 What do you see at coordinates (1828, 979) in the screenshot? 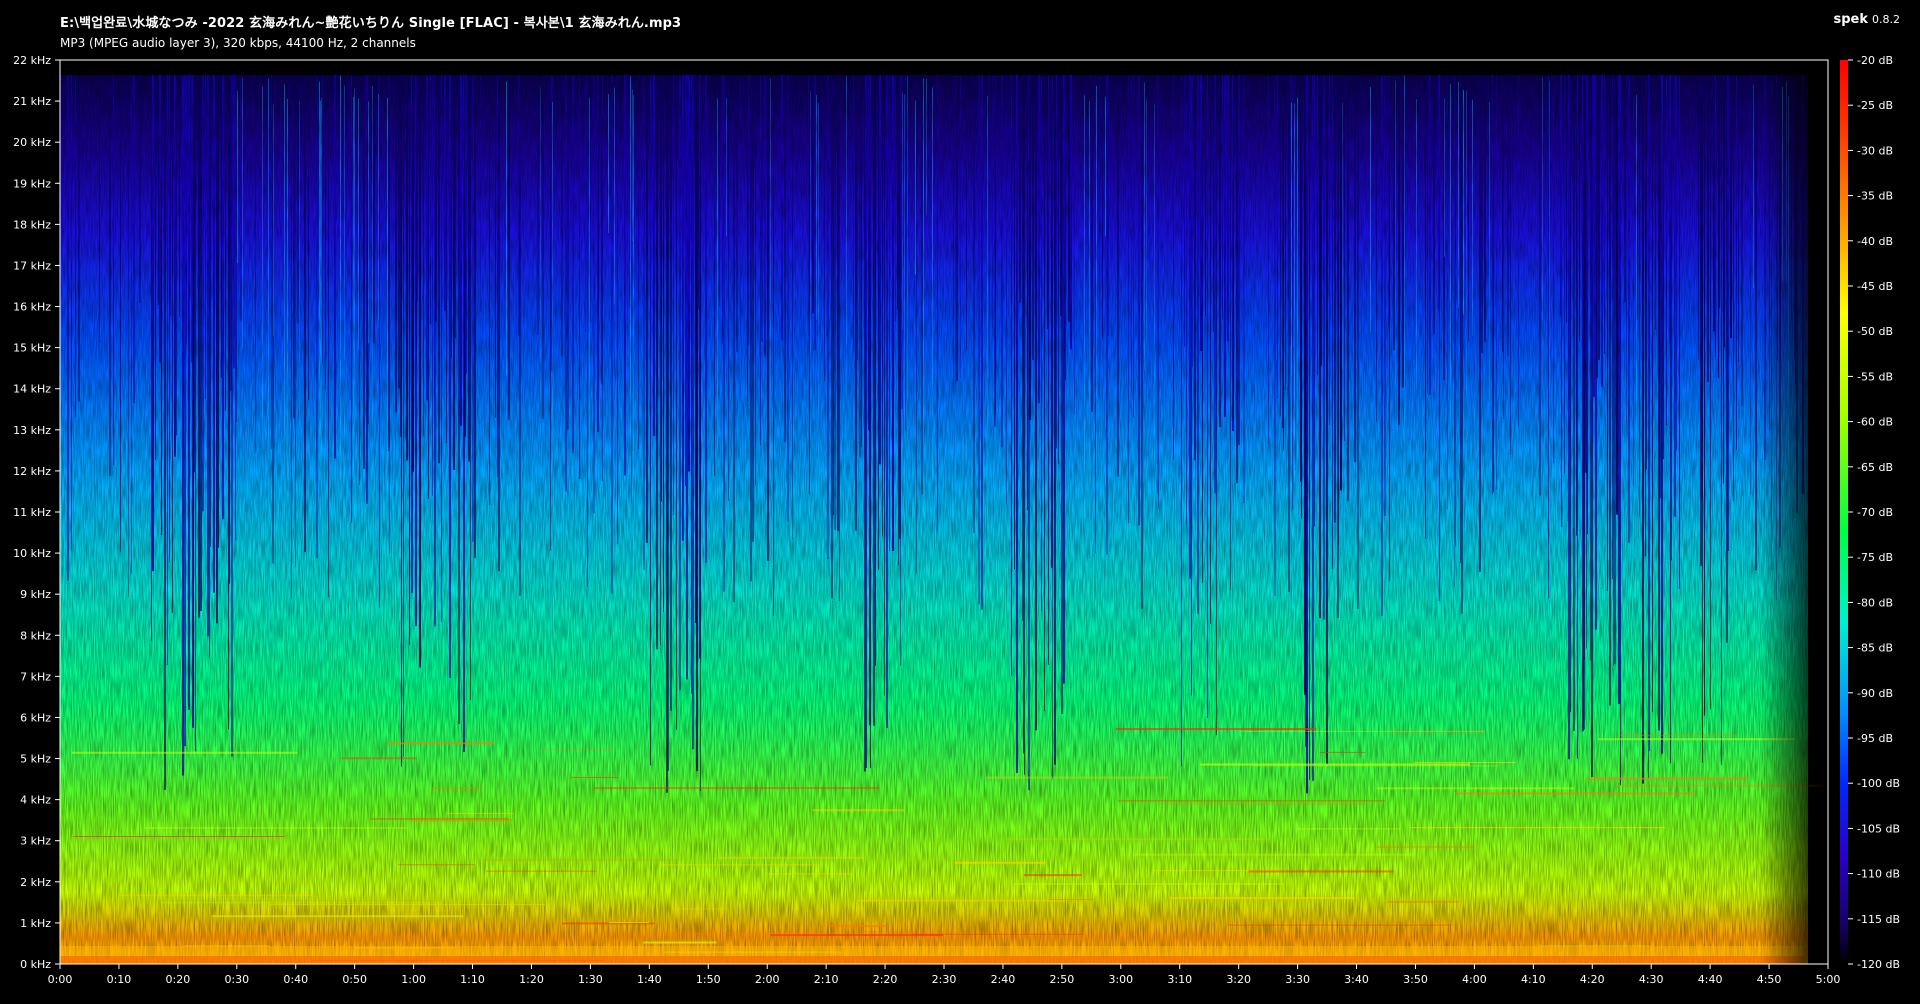
I see `time-tick-label: 5:00` at bounding box center [1828, 979].